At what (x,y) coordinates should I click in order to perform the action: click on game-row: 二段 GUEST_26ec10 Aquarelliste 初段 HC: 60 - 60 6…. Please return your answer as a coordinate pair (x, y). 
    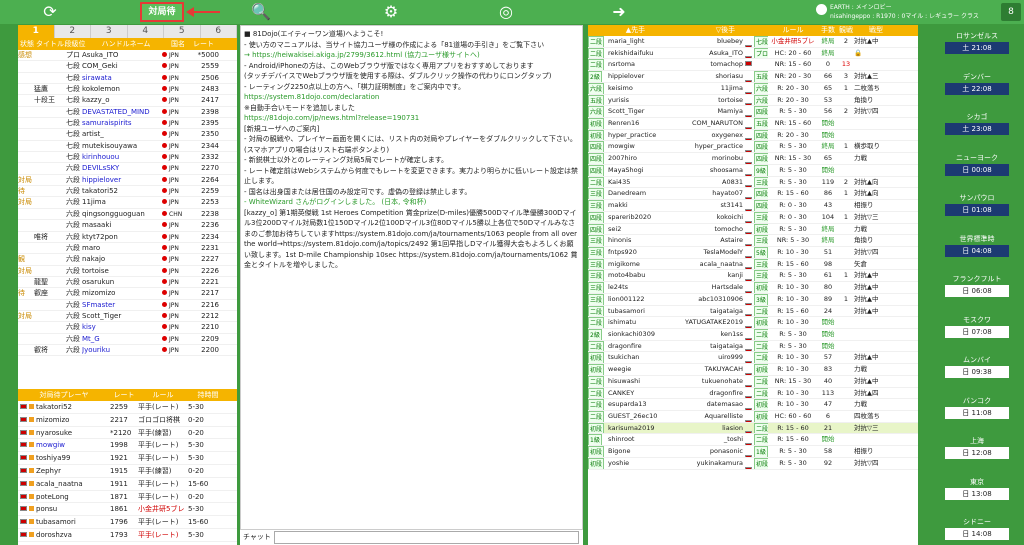
    Looking at the image, I should click on (753, 417).